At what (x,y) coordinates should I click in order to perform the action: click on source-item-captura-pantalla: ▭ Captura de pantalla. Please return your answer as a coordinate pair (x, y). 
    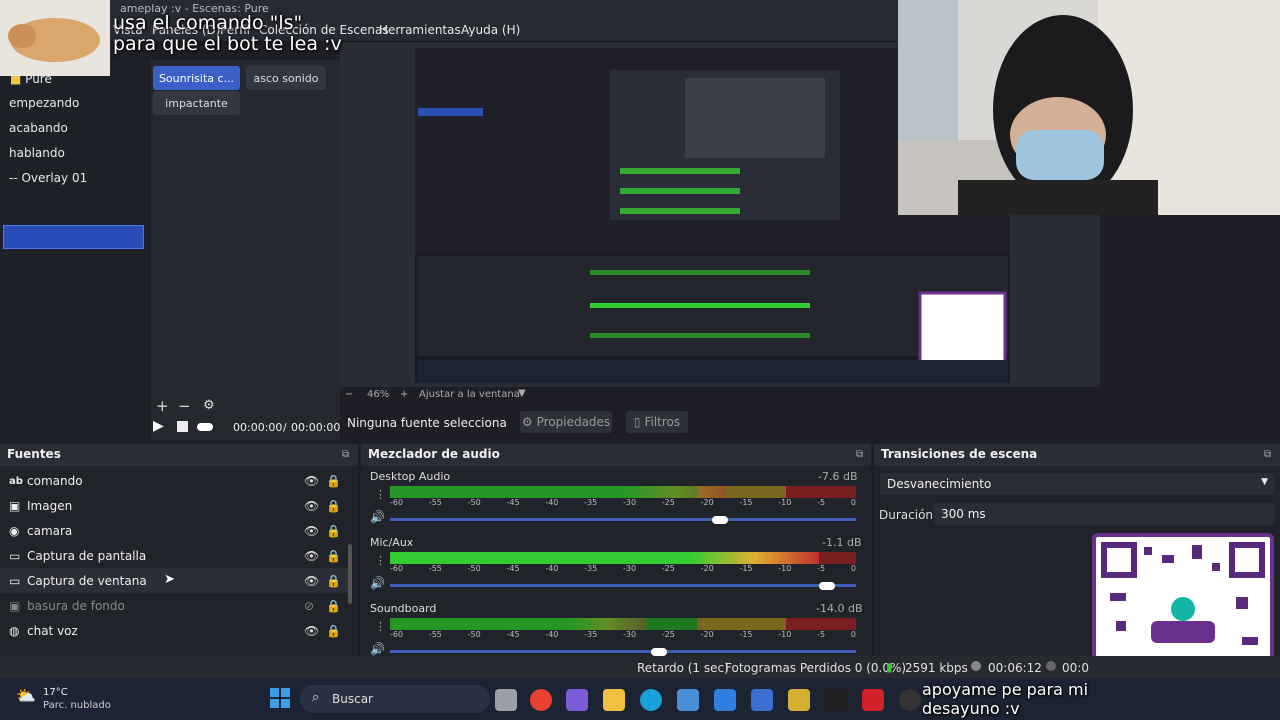
    Looking at the image, I should click on (77, 556).